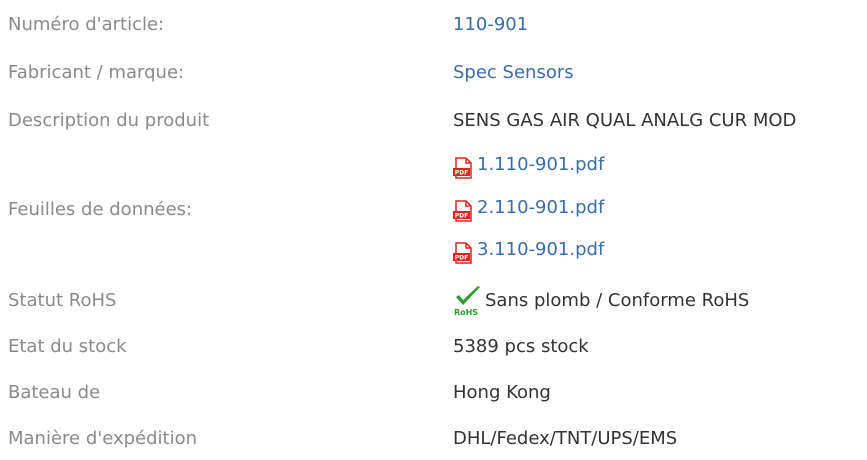 Image resolution: width=867 pixels, height=460 pixels. Describe the element at coordinates (433, 25) in the screenshot. I see `row-article-number: Numéro d'article: 110-901` at that location.